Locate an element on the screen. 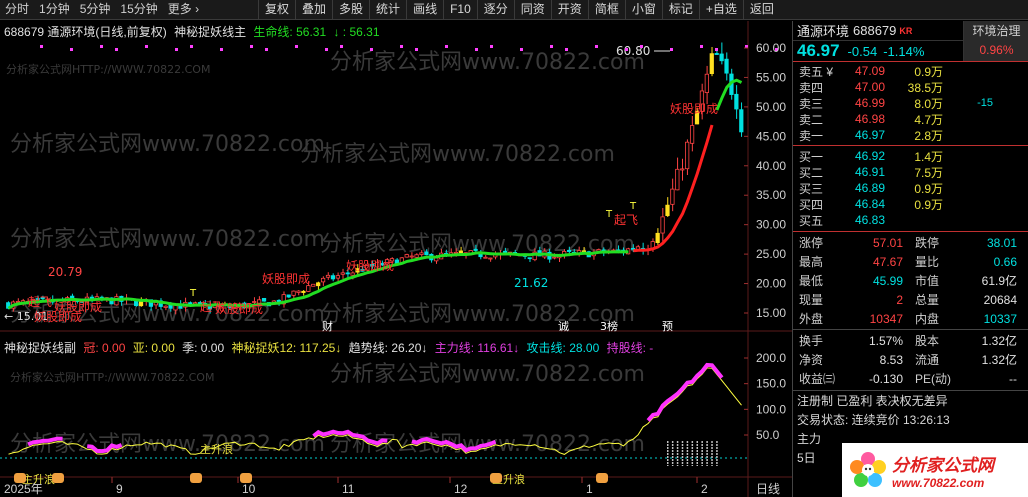 This screenshot has width=1028, height=497. quote-key: 净资 is located at coordinates (811, 360).